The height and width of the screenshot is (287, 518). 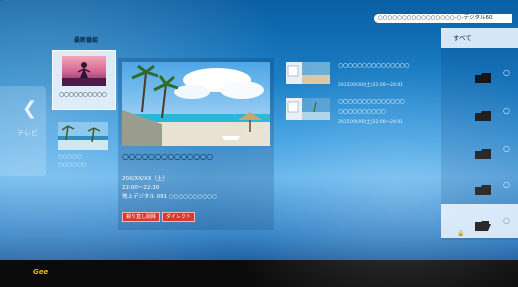 What do you see at coordinates (179, 217) in the screenshot?
I see `direct-play-button: ダイレクト` at bounding box center [179, 217].